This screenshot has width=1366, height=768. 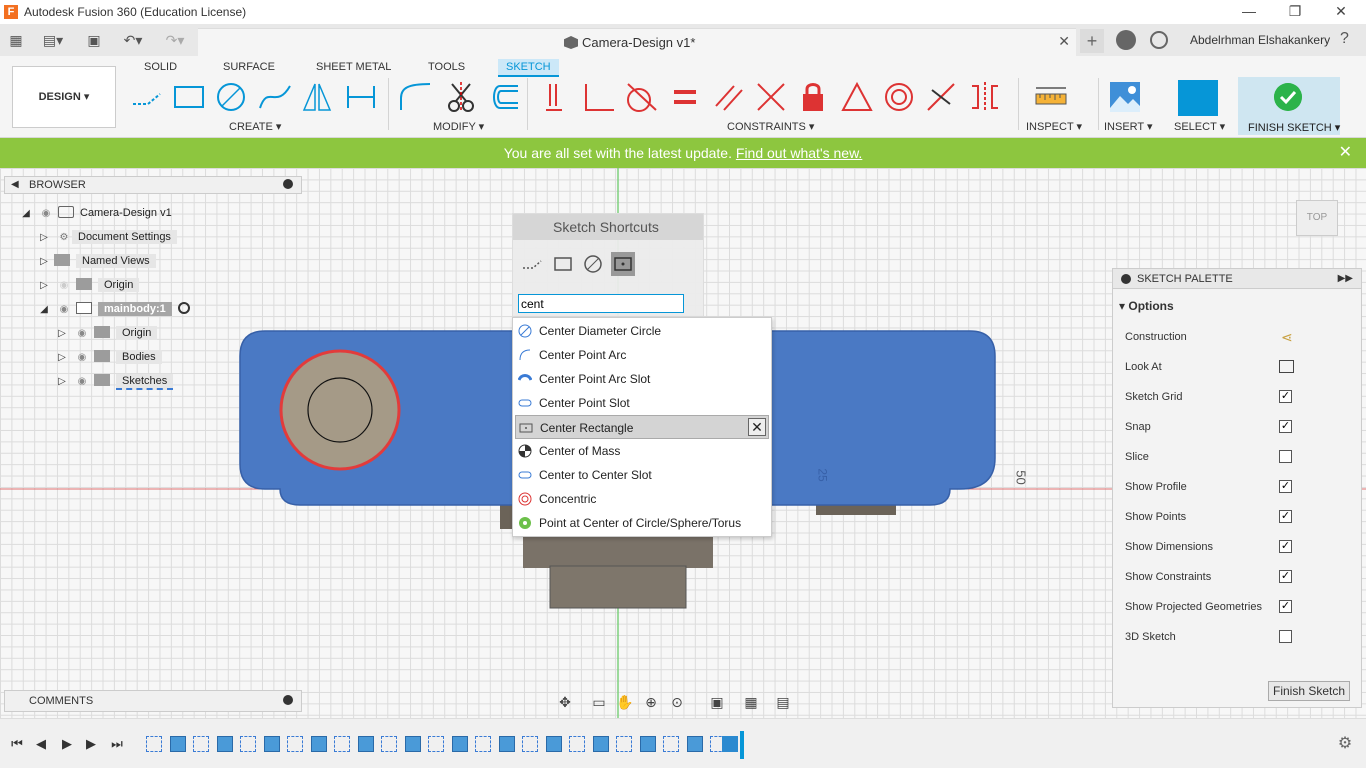 What do you see at coordinates (317, 97) in the screenshot?
I see `mirror-tool-icon` at bounding box center [317, 97].